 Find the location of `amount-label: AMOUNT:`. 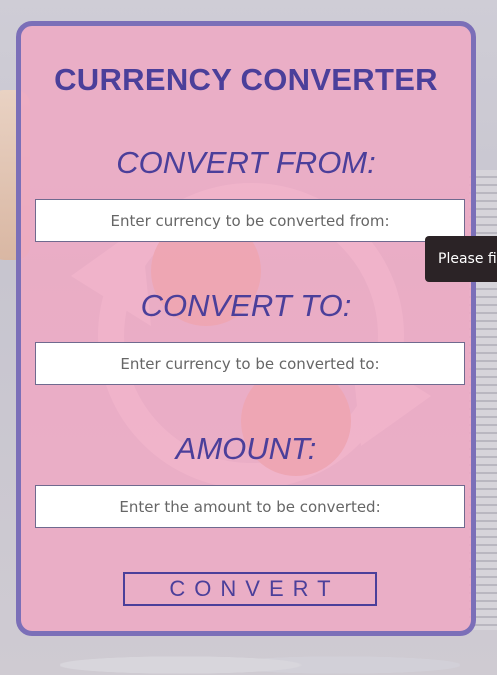

amount-label: AMOUNT: is located at coordinates (246, 448).